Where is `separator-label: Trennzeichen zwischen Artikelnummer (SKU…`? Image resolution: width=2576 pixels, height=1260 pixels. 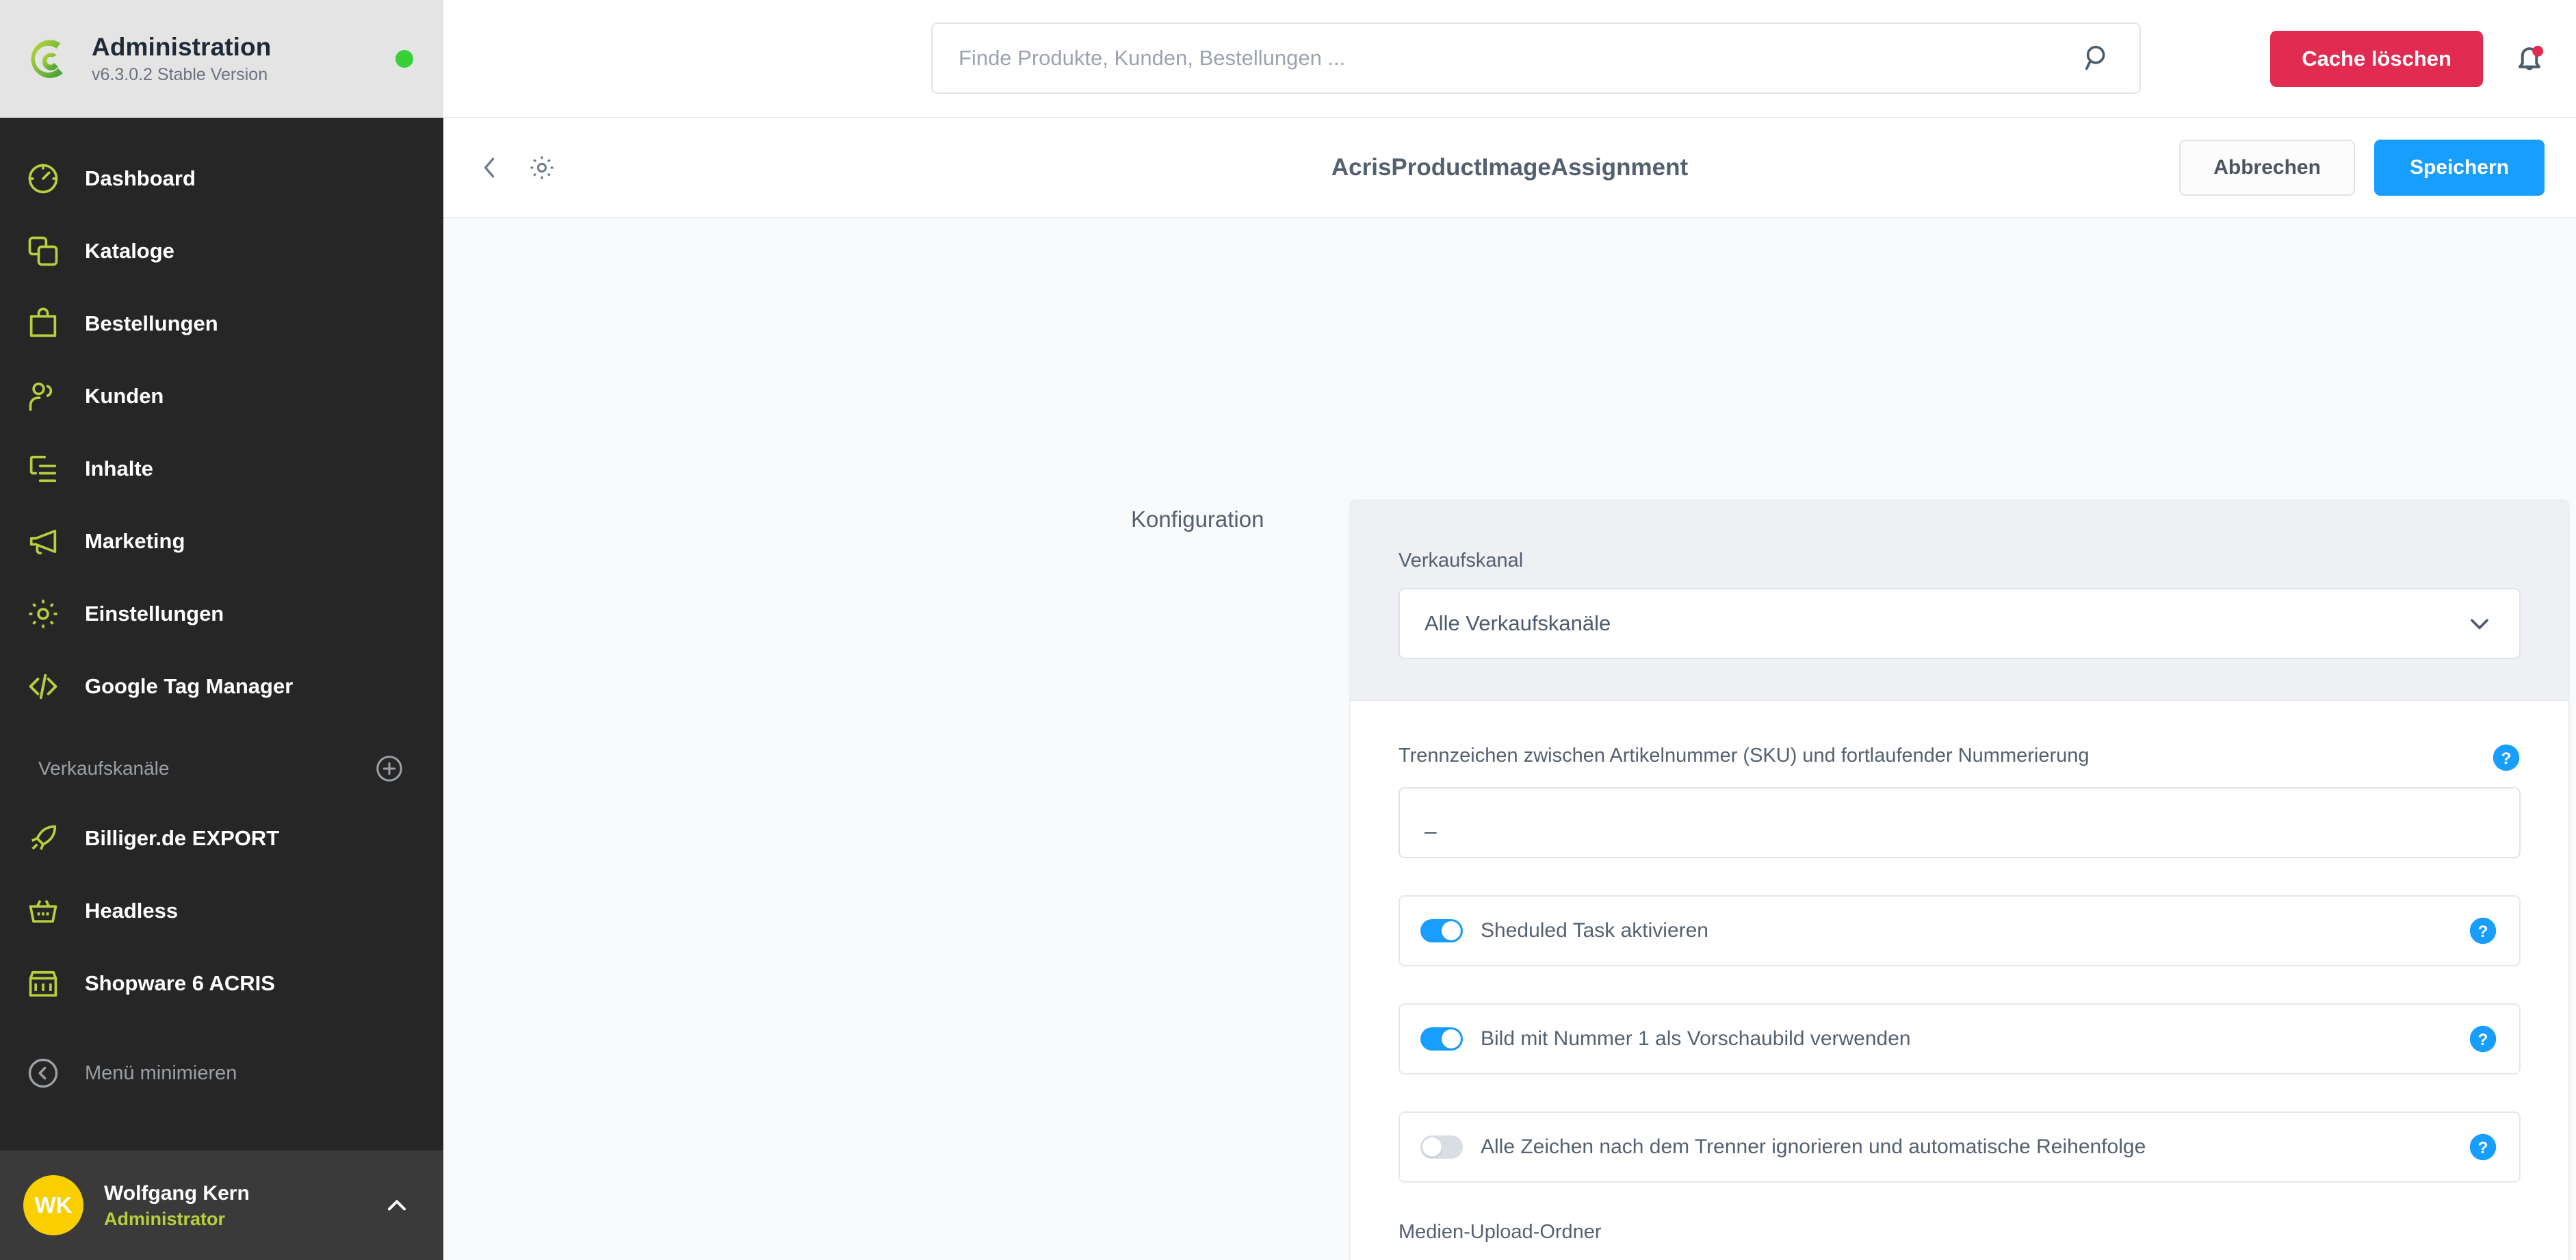 separator-label: Trennzeichen zwischen Artikelnummer (SKU… is located at coordinates (1744, 756).